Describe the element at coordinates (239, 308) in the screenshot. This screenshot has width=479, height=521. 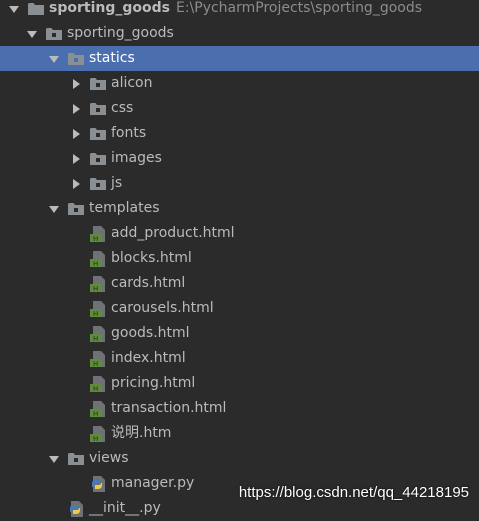
I see `tree-row-file: H carousels.html` at that location.